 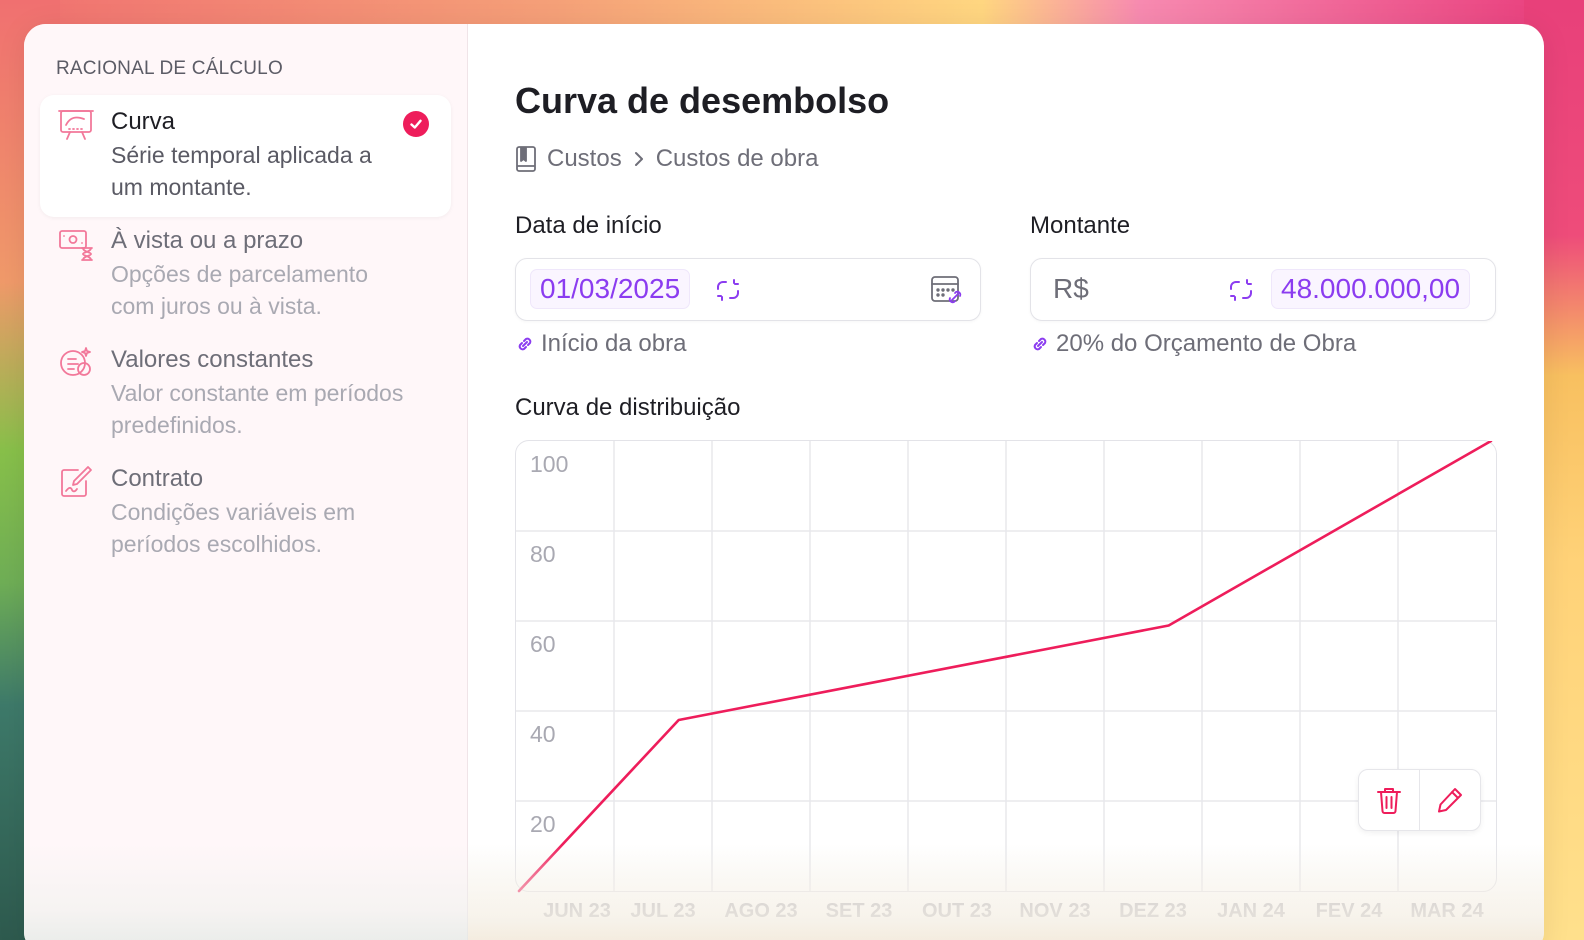 What do you see at coordinates (75, 361) in the screenshot?
I see `coins-sparkle-icon` at bounding box center [75, 361].